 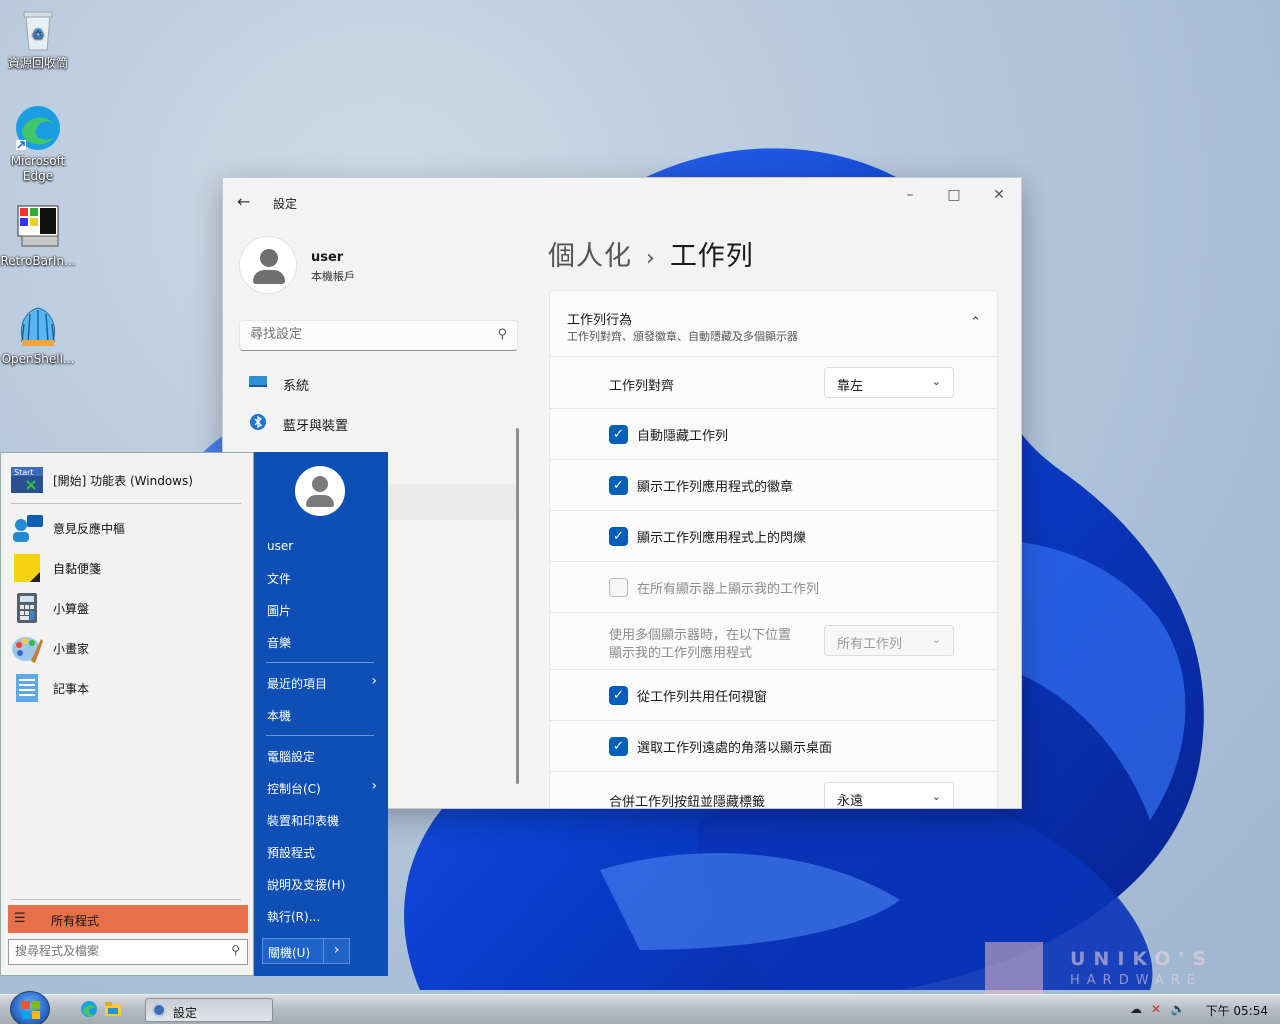 What do you see at coordinates (1136, 1009) in the screenshot?
I see `network-icon: ☁` at bounding box center [1136, 1009].